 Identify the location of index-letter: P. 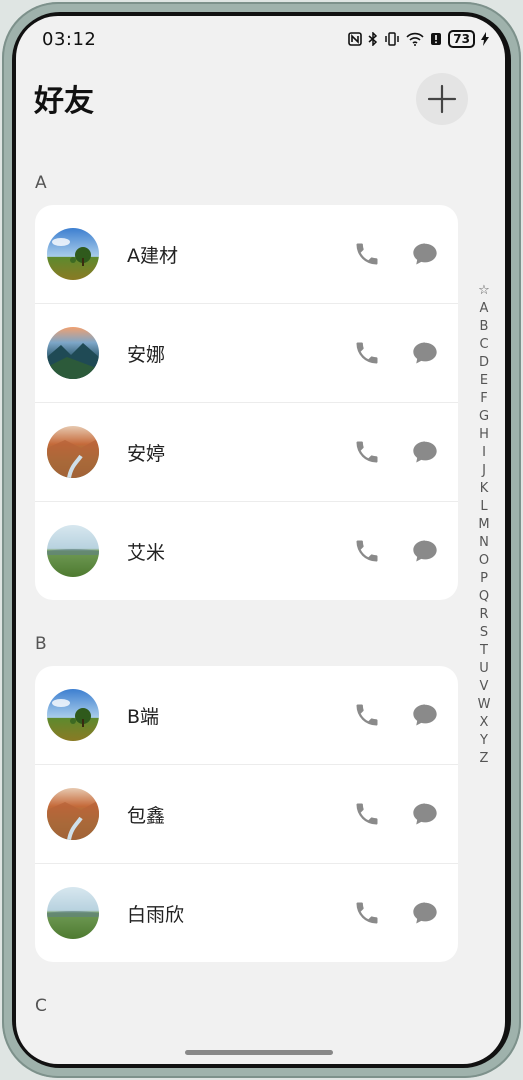
(484, 579).